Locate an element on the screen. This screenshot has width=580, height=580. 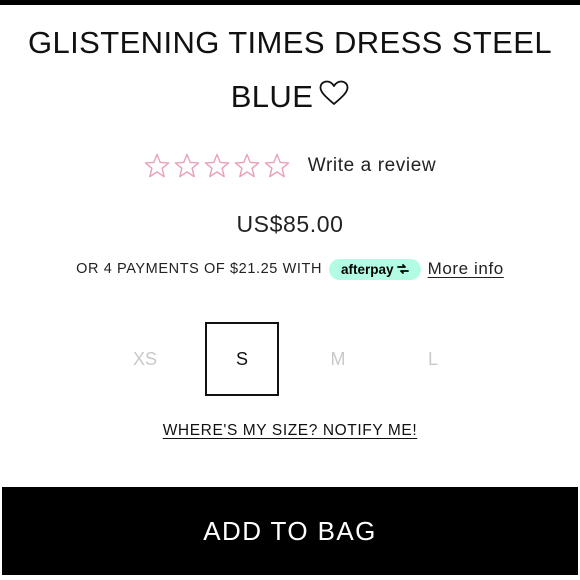
notify-me-row: WHERE'S MY SIZE? NOTIFY ME! is located at coordinates (290, 431).